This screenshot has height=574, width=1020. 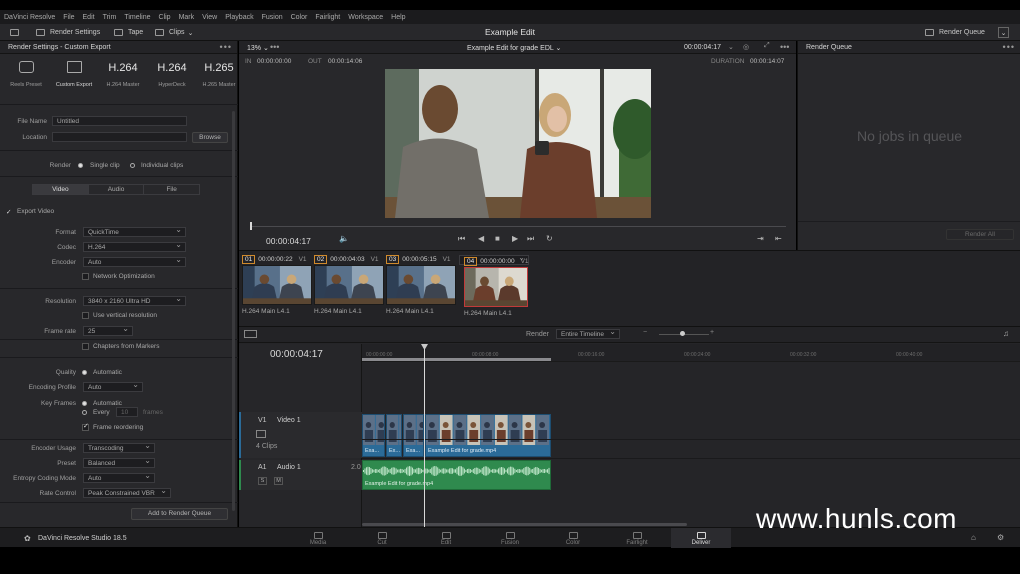 I want to click on tab-file: File, so click(x=171, y=189).